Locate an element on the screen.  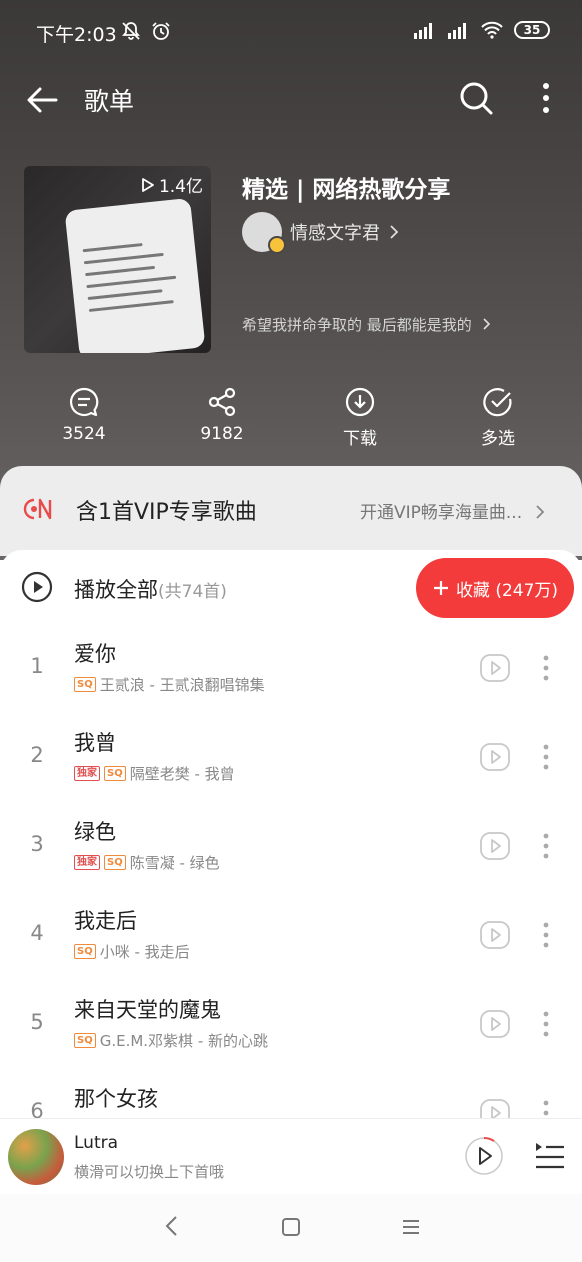
track-row: 5 来自天堂的魔鬼 SQ G.E.M.邓紫棋 - 新的心跳 is located at coordinates (291, 1026).